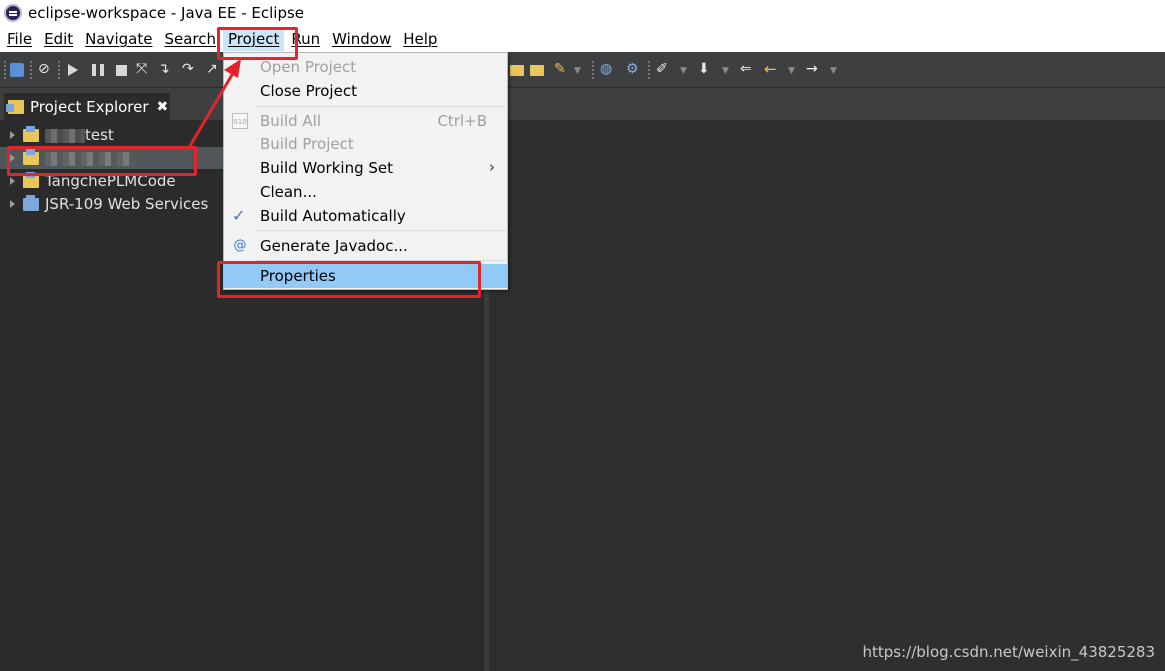 This screenshot has width=1165, height=671. I want to click on annotation-arrow, so click(214, 103).